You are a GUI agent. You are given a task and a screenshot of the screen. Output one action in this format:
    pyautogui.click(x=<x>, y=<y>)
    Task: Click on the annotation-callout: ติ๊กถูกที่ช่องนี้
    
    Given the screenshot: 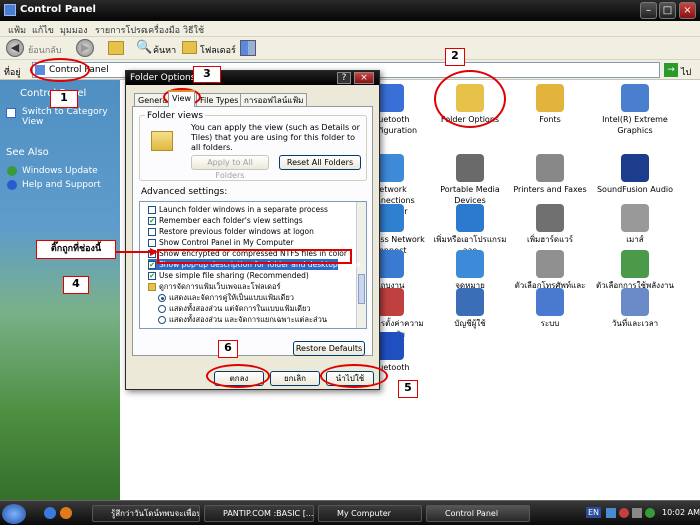 What is the action you would take?
    pyautogui.click(x=76, y=249)
    